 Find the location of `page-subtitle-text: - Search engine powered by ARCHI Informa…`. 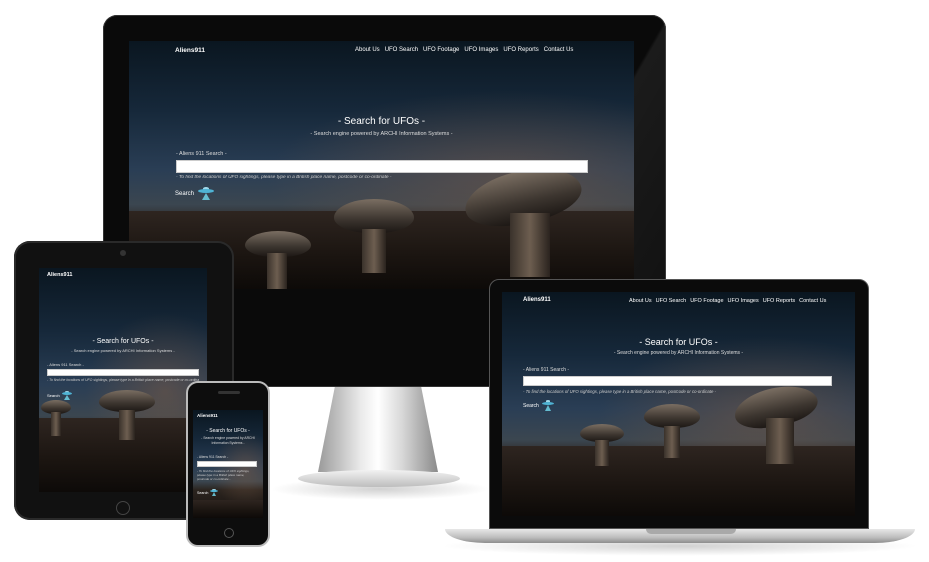

page-subtitle-text: - Search engine powered by ARCHI Informa… is located at coordinates (228, 440).